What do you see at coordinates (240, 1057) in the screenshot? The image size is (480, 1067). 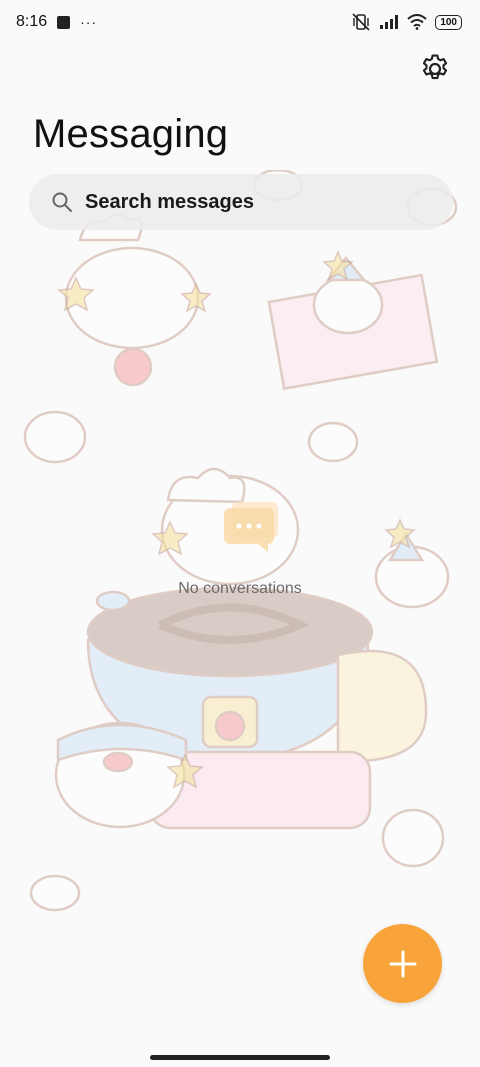 I see `home-indicator` at bounding box center [240, 1057].